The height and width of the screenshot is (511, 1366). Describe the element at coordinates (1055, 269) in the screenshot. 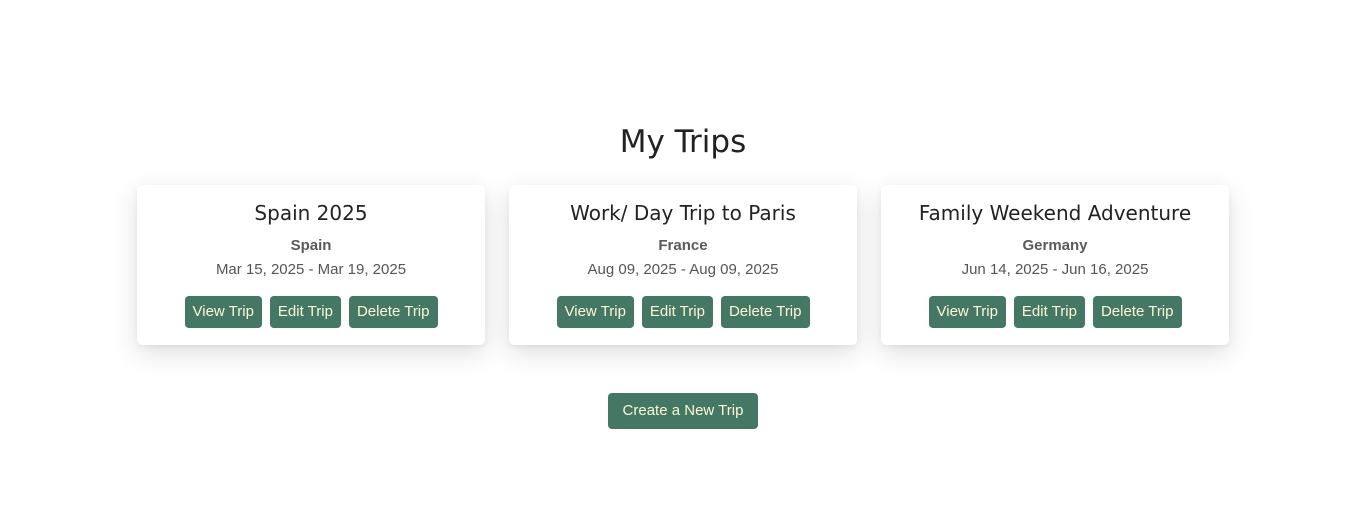

I see `trip-dates: Jun 14, 2025 - Jun 16, 2025` at that location.